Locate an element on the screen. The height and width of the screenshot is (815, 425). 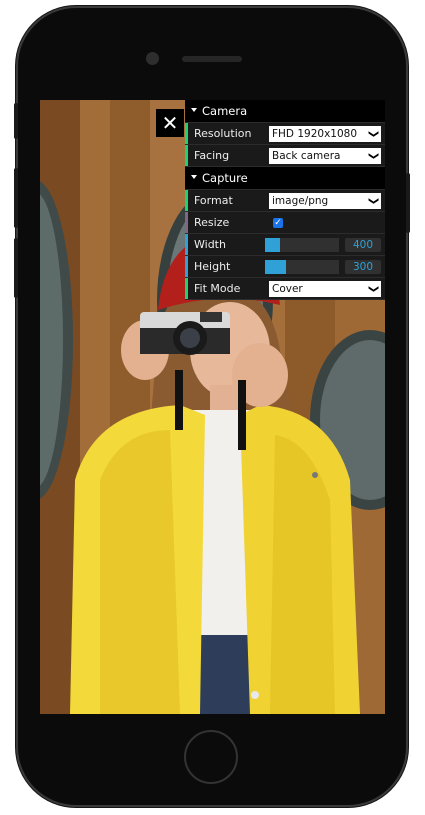
resize-checkbox: ✓ is located at coordinates (278, 223).